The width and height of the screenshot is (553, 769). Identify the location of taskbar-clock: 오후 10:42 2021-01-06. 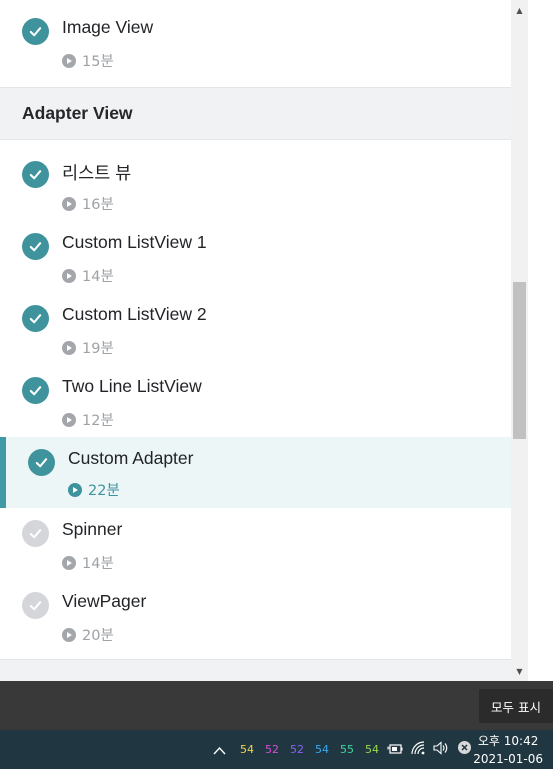
(508, 750).